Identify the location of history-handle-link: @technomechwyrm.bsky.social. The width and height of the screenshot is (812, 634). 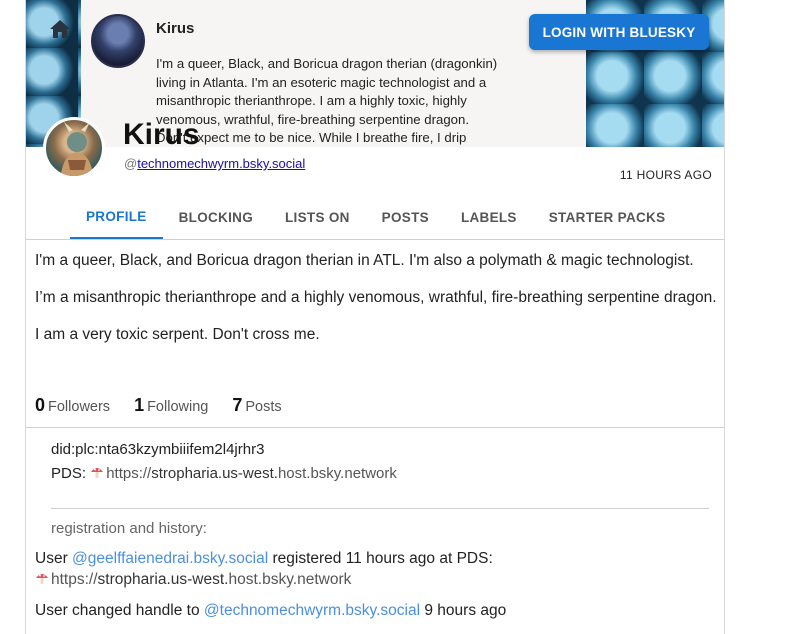
(312, 610).